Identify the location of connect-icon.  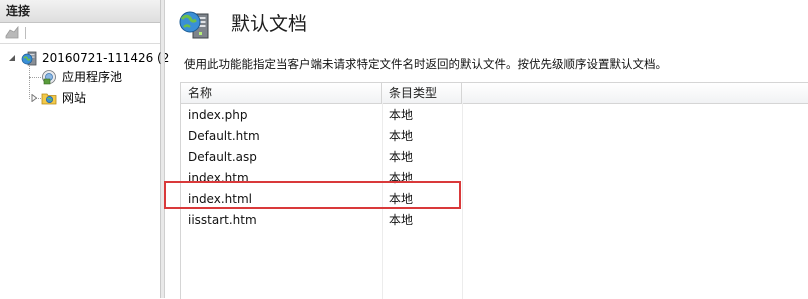
(12, 32).